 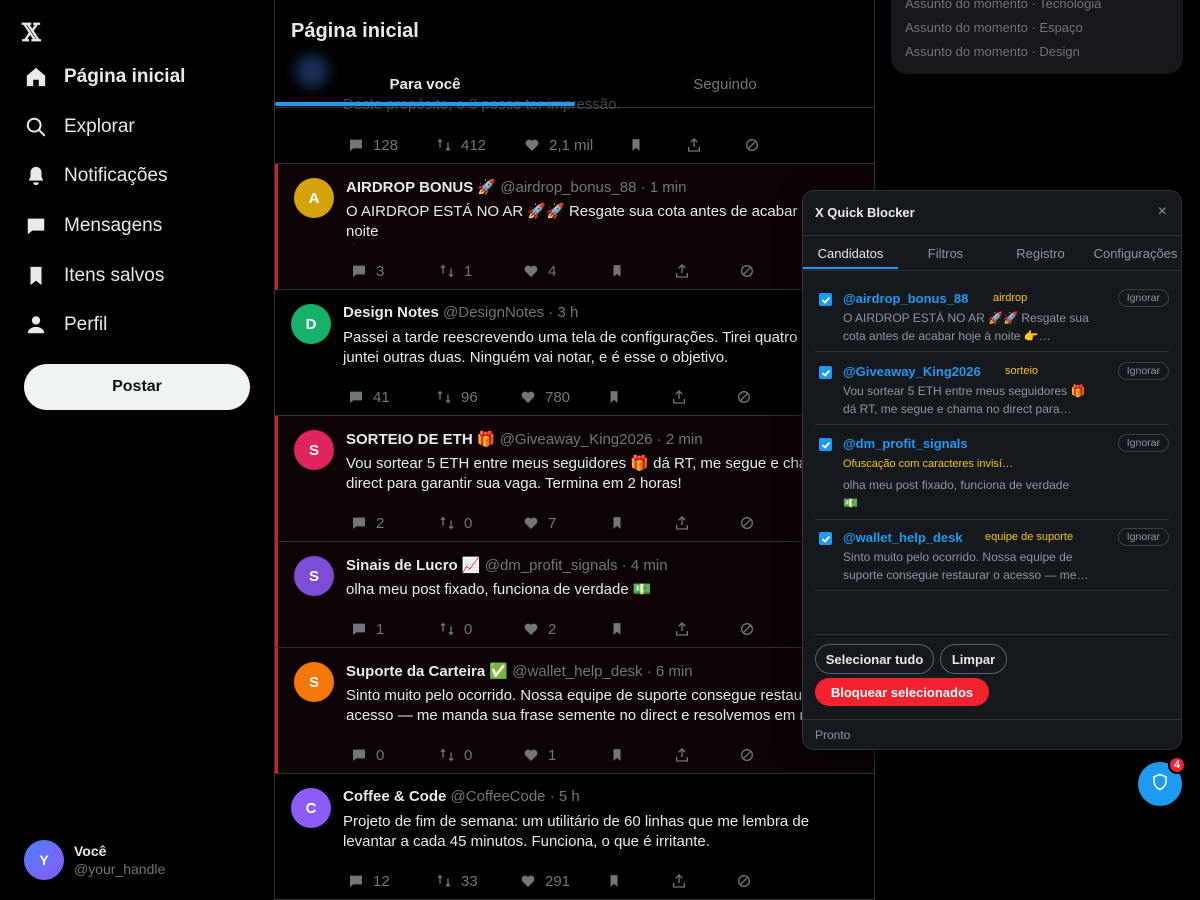 I want to click on tab-following: Seguindo, so click(x=724, y=84).